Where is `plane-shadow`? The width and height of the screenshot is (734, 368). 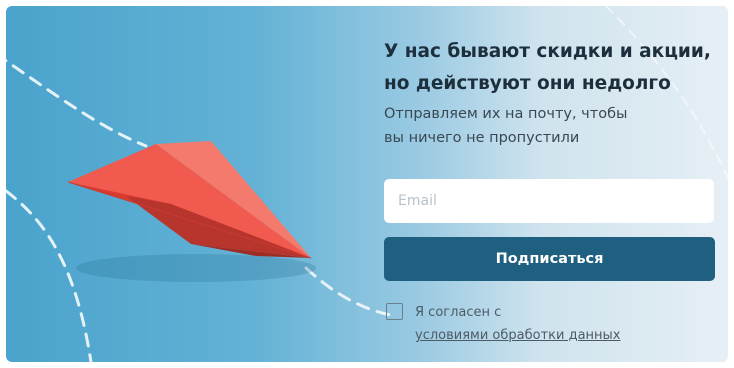
plane-shadow is located at coordinates (196, 268).